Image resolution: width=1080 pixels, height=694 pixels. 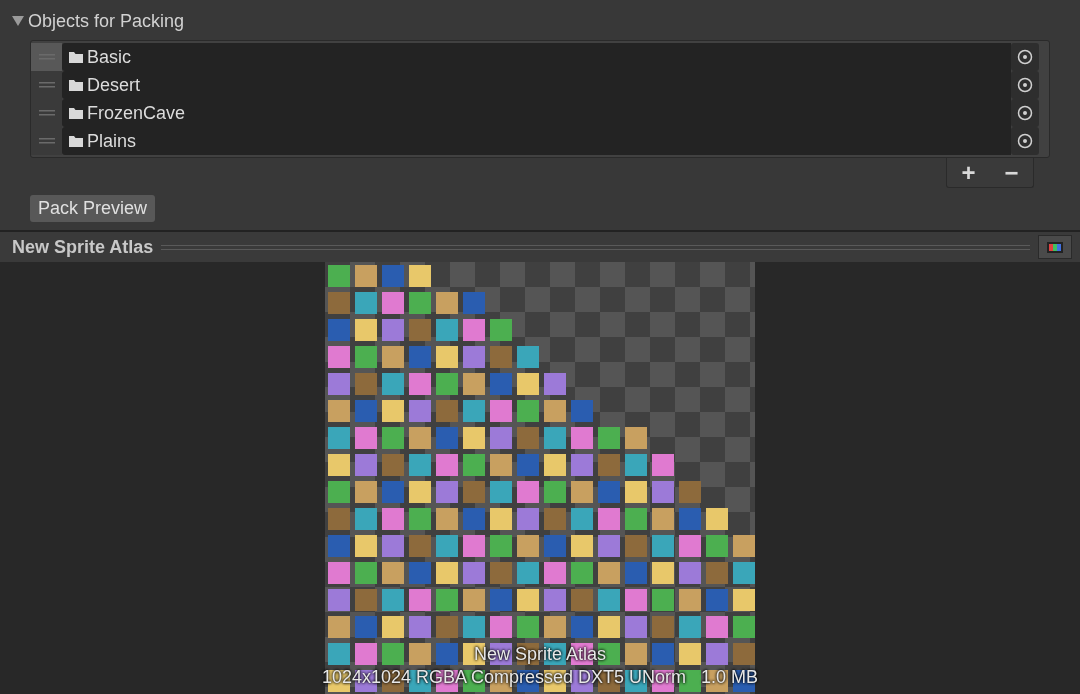 I want to click on preview-title: New Sprite Atlas, so click(x=83, y=247).